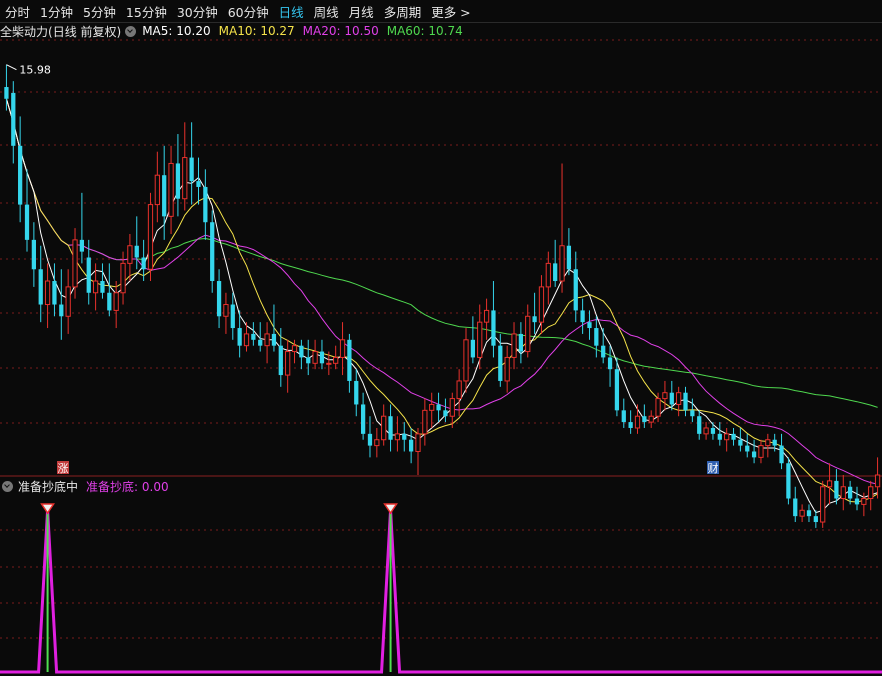  Describe the element at coordinates (35, 70) in the screenshot. I see `high-marker-label: 15.98` at that location.